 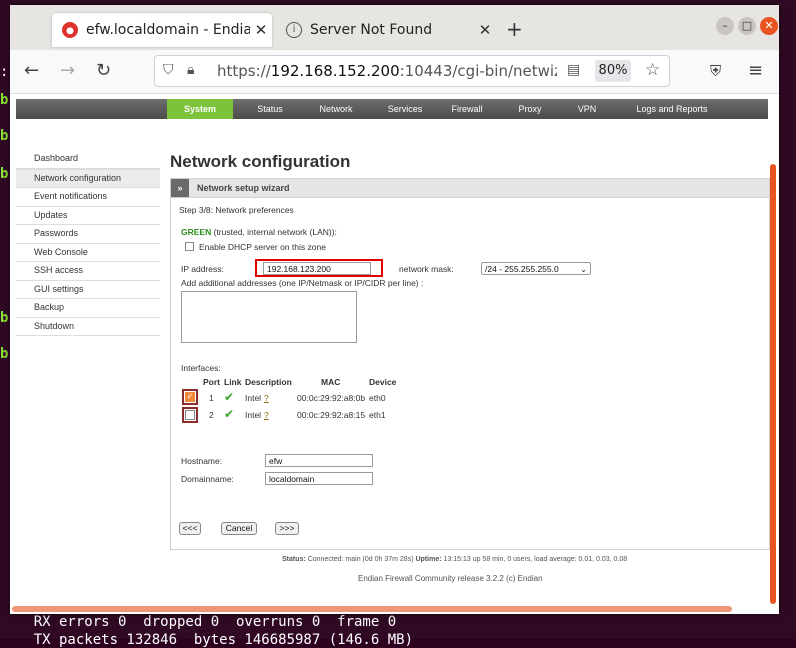 What do you see at coordinates (319, 478) in the screenshot?
I see `domainname-input: localdomain` at bounding box center [319, 478].